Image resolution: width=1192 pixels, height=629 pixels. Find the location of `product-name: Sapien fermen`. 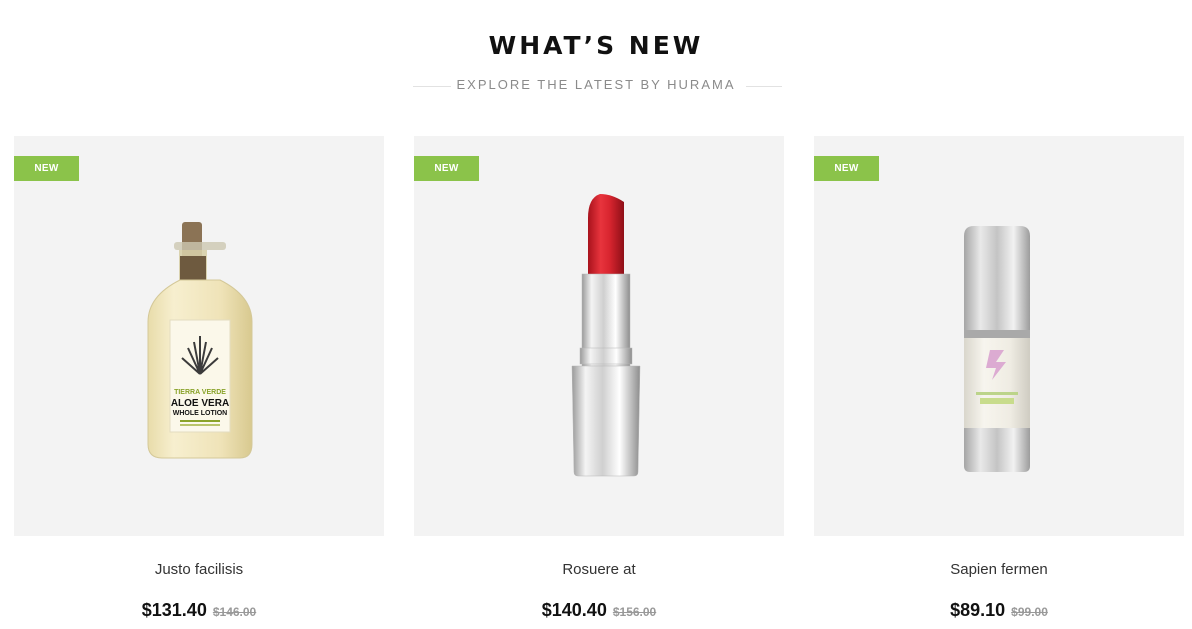

product-name: Sapien fermen is located at coordinates (999, 570).